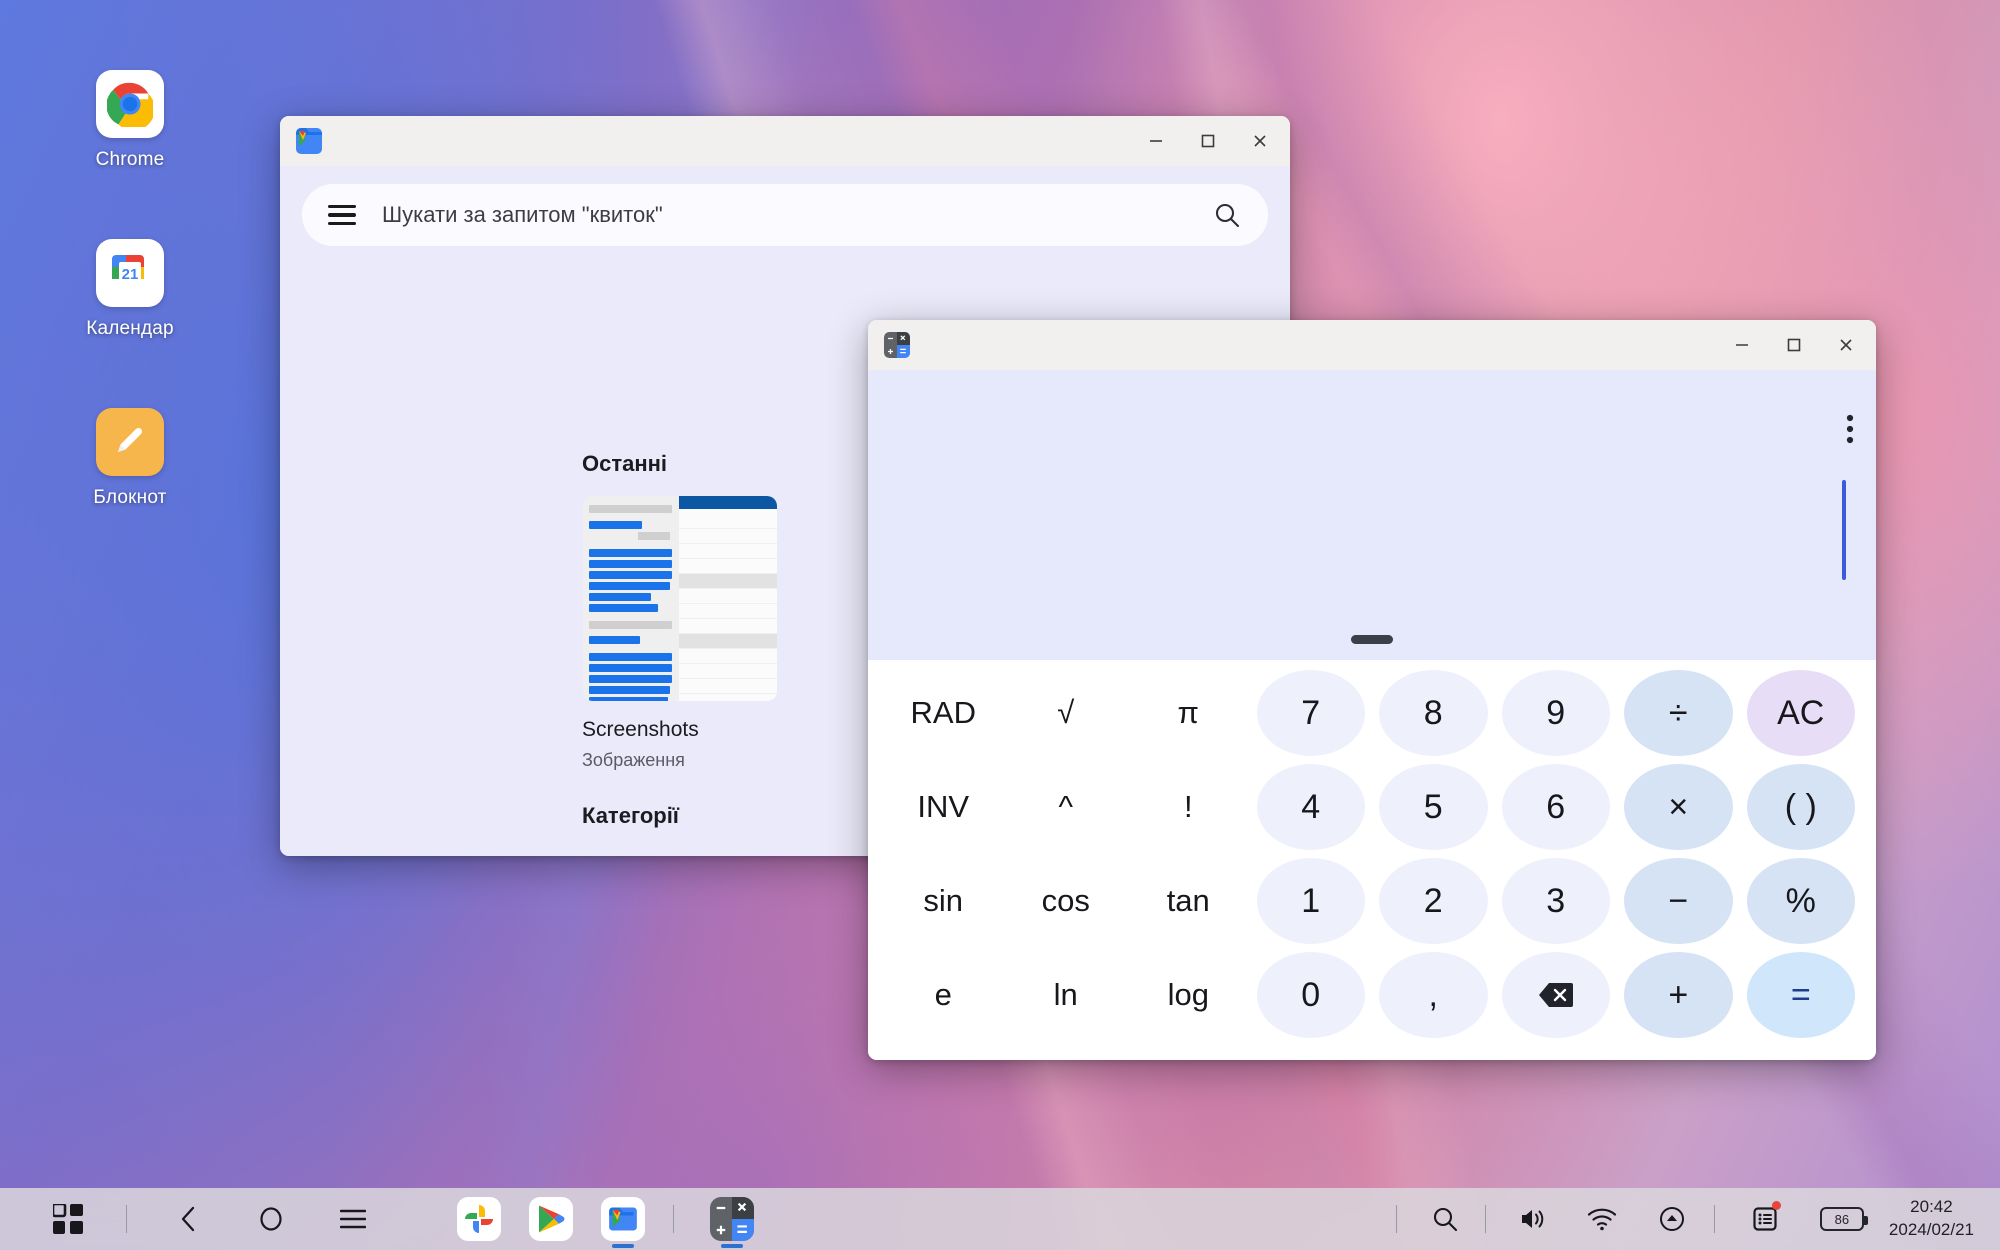 This screenshot has width=2000, height=1250. I want to click on play-store-icon, so click(551, 1219).